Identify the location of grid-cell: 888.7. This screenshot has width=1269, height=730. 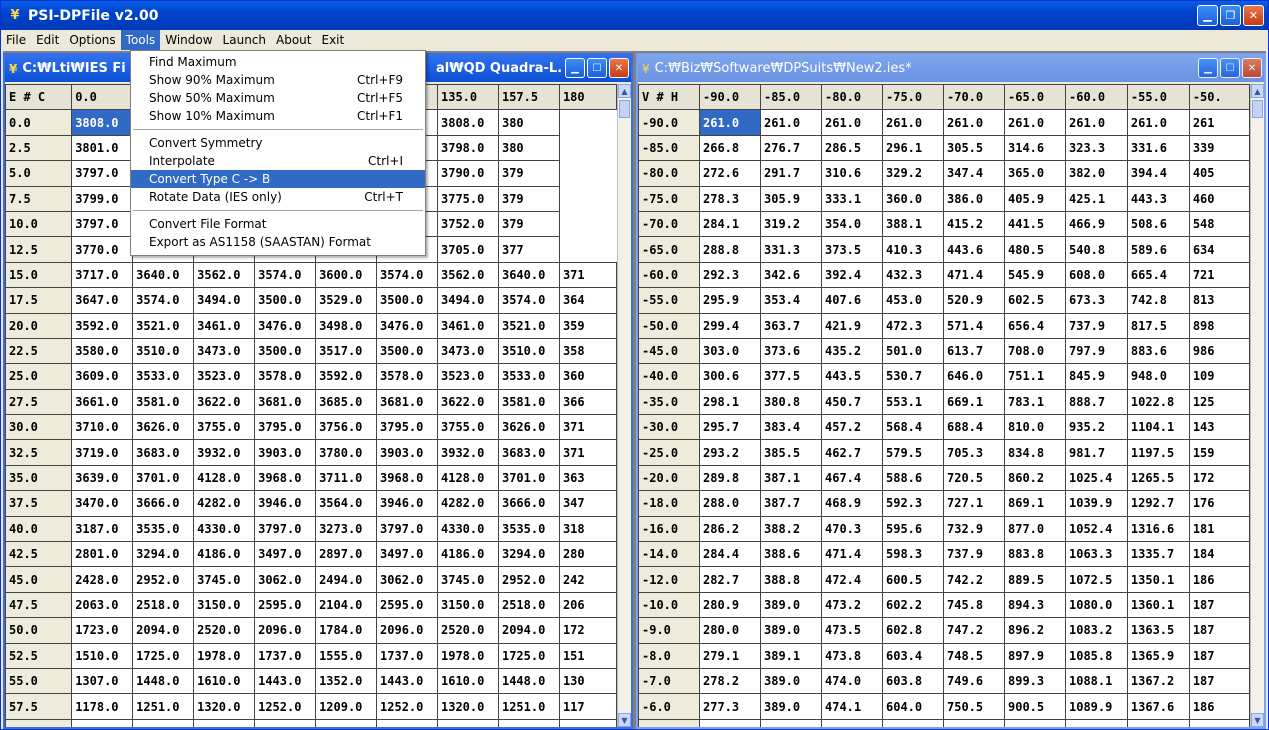
(1096, 402).